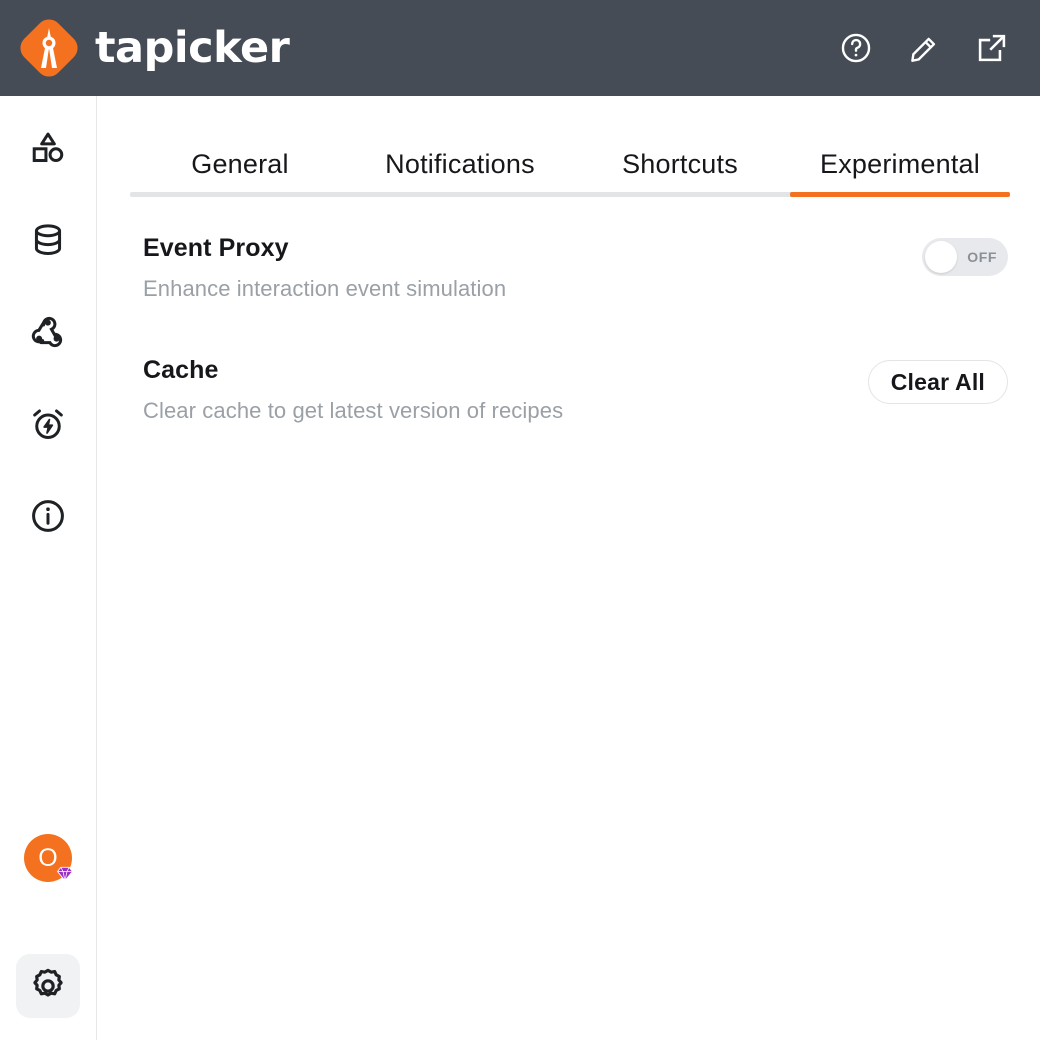 Image resolution: width=1040 pixels, height=1040 pixels. I want to click on sidebar-item-settings, so click(48, 986).